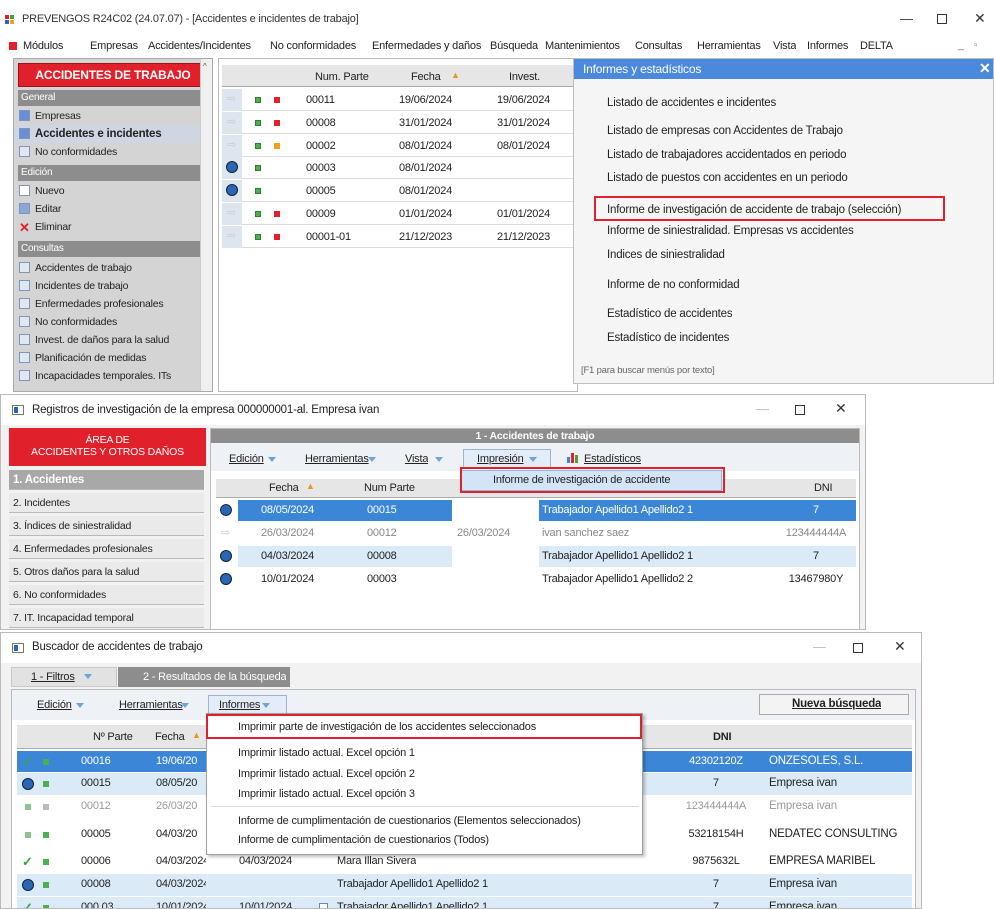 The image size is (994, 909). I want to click on cell-empresa: Empresa ivan, so click(803, 905).